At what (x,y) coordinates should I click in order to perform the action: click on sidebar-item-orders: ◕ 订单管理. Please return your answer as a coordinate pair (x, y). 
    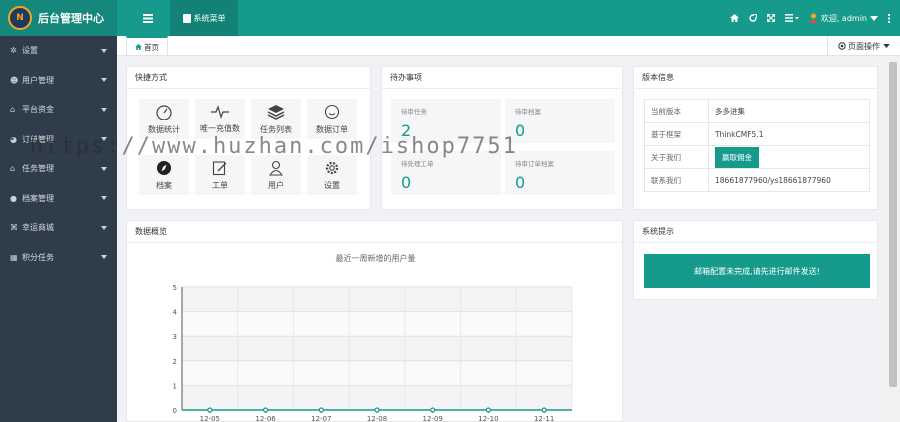
    Looking at the image, I should click on (58, 140).